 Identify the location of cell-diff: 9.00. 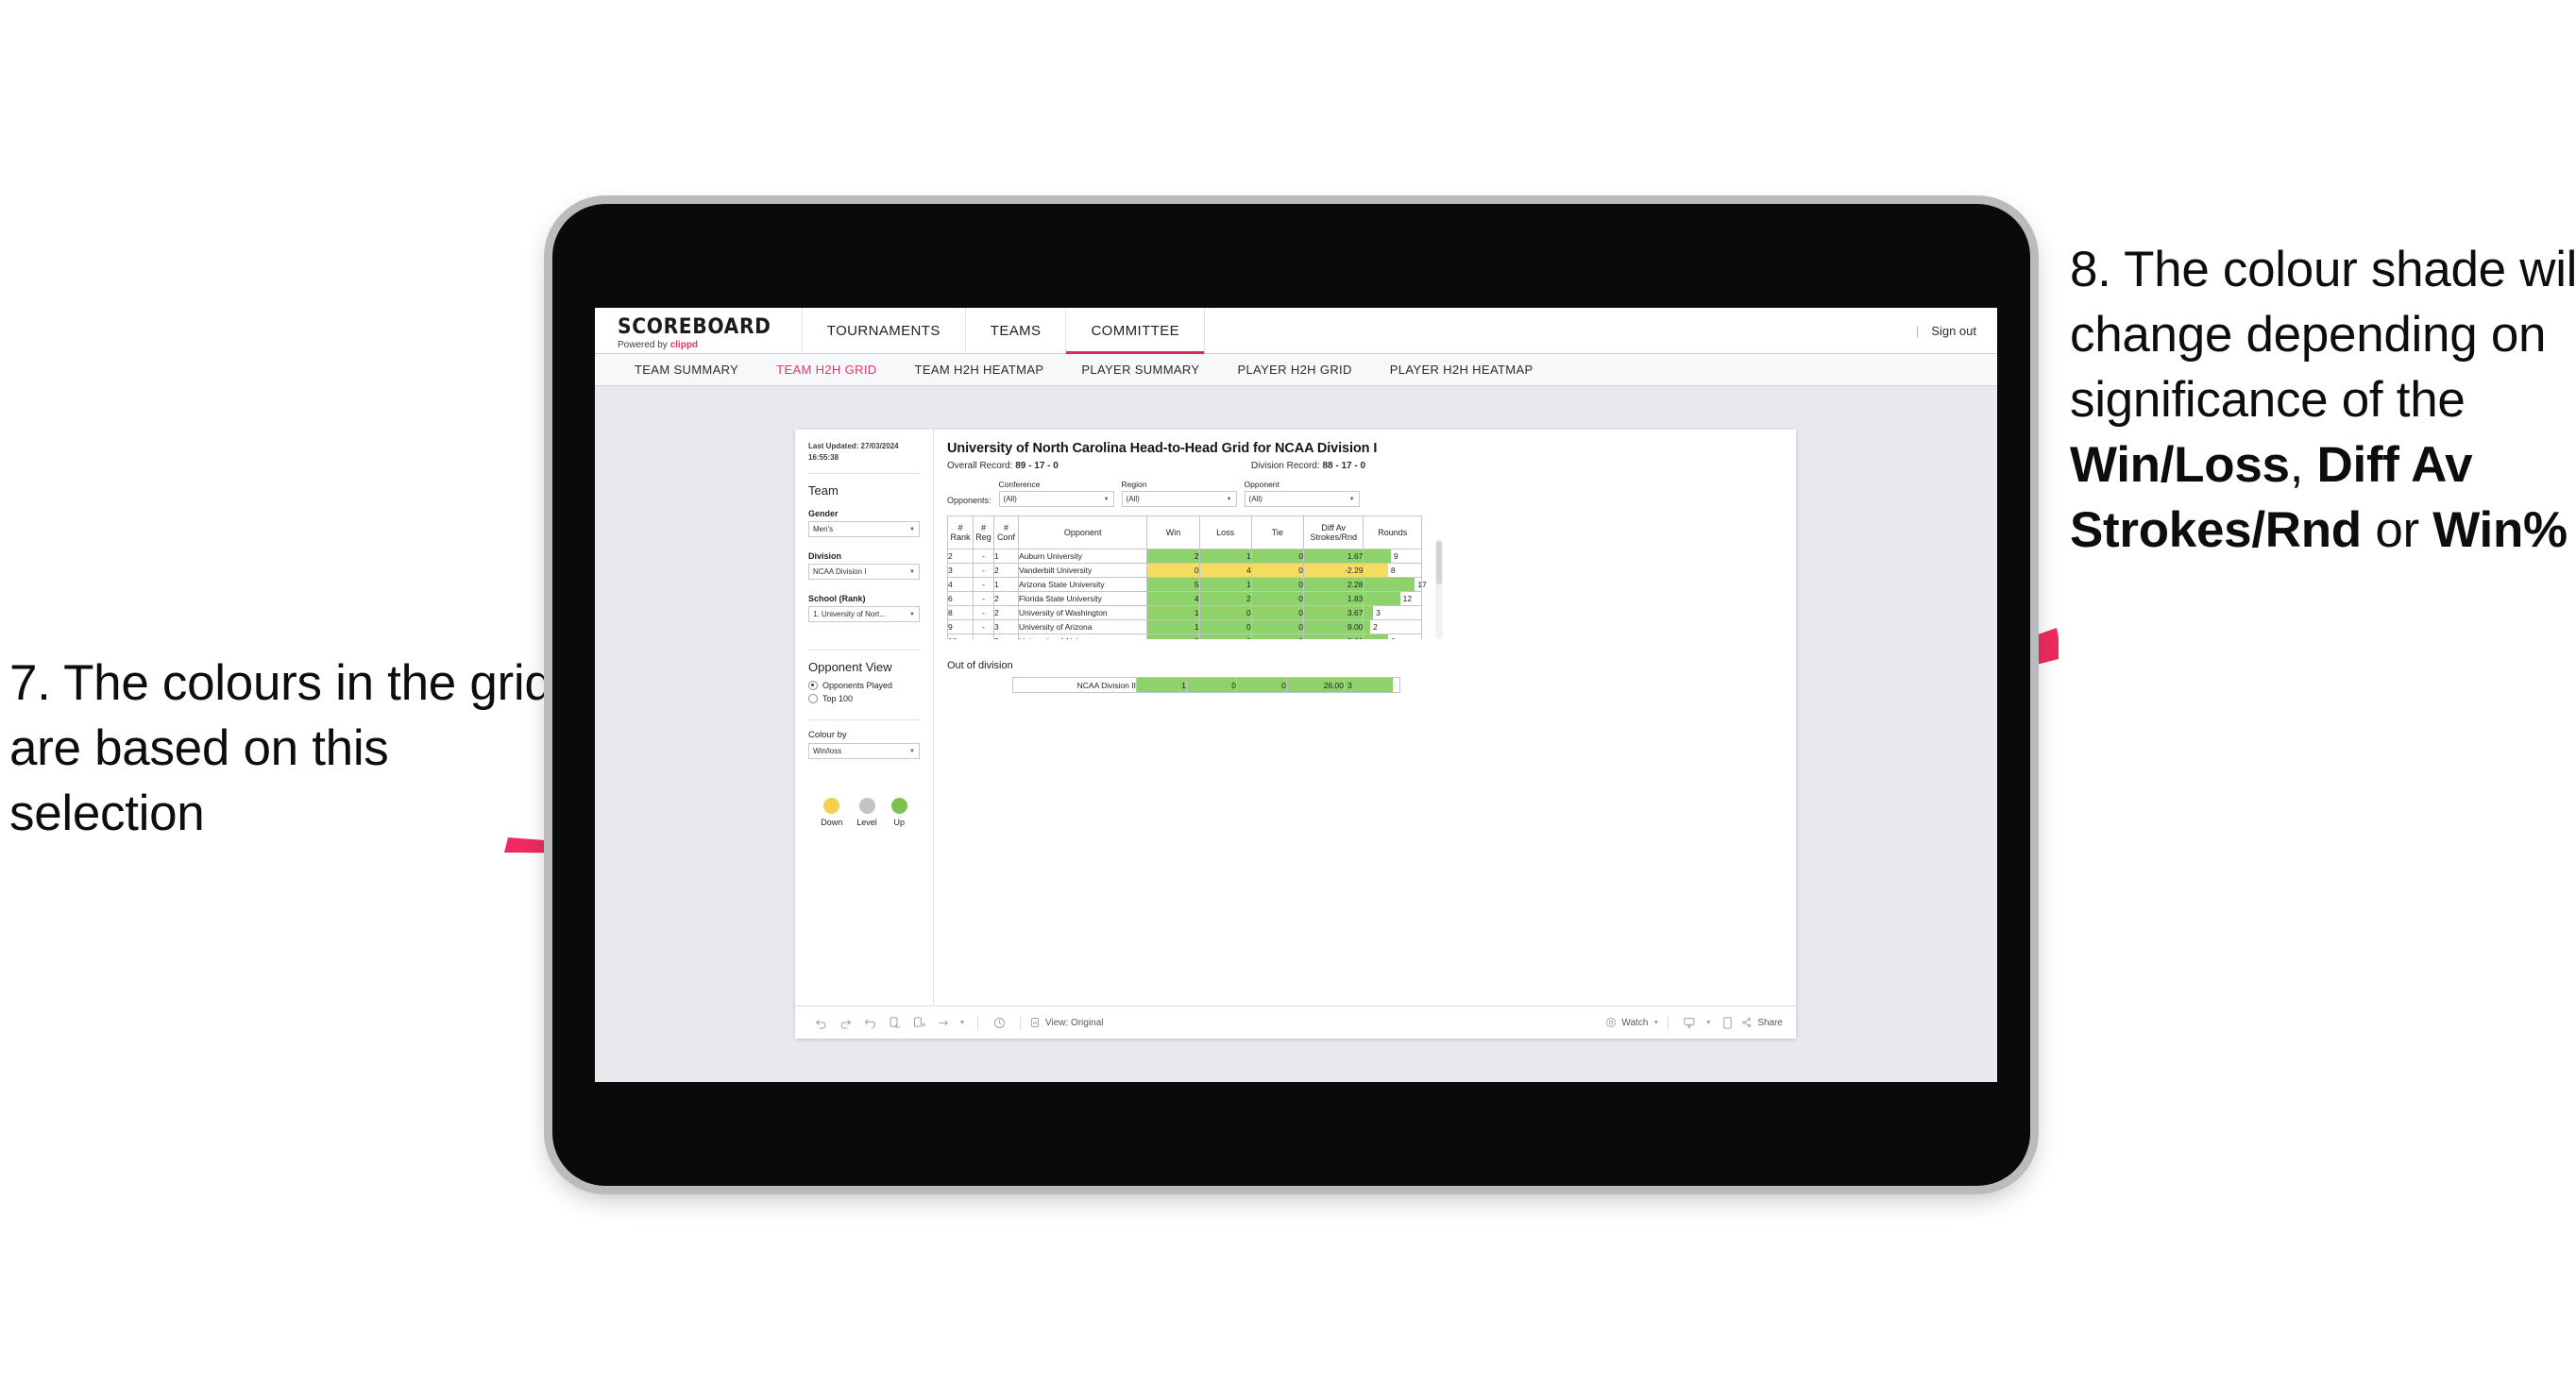
(1333, 626).